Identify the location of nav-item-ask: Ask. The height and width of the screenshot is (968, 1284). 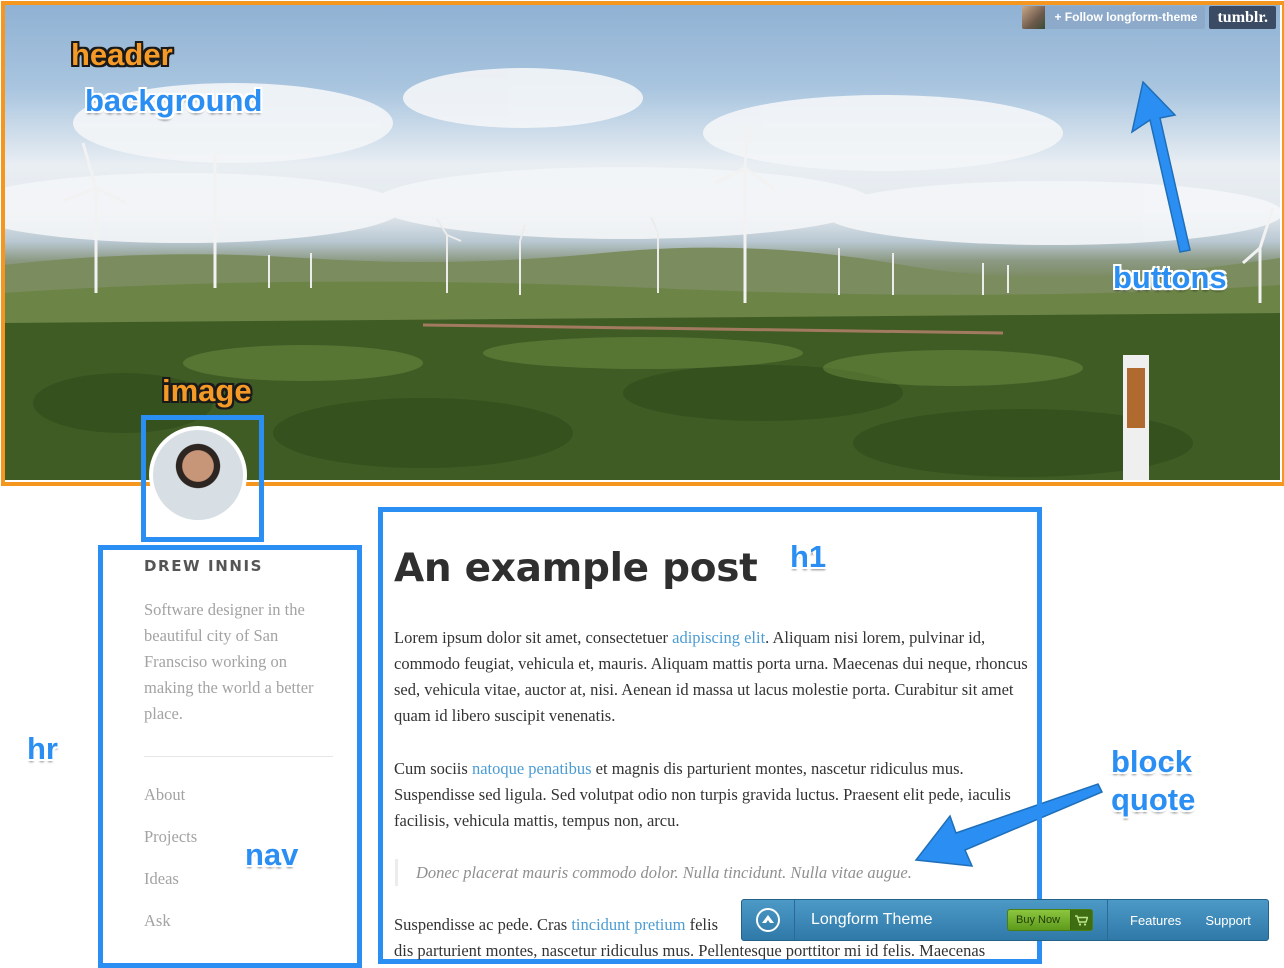
(157, 921).